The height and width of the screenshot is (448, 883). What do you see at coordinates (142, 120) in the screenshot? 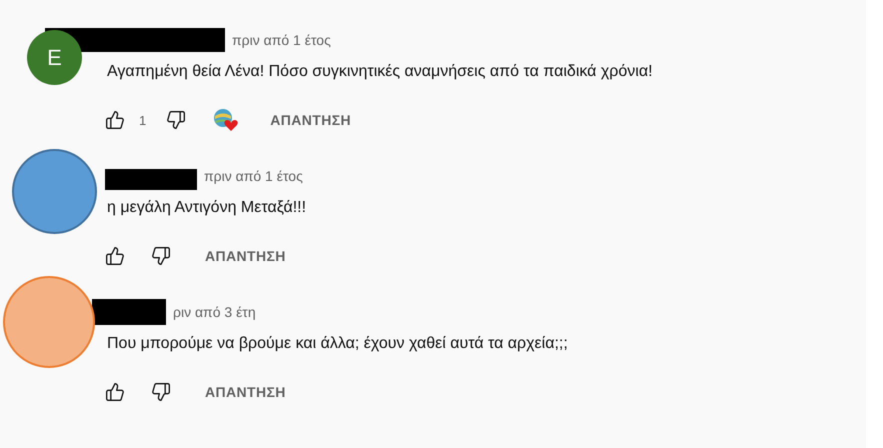
I see `like-count: 1` at bounding box center [142, 120].